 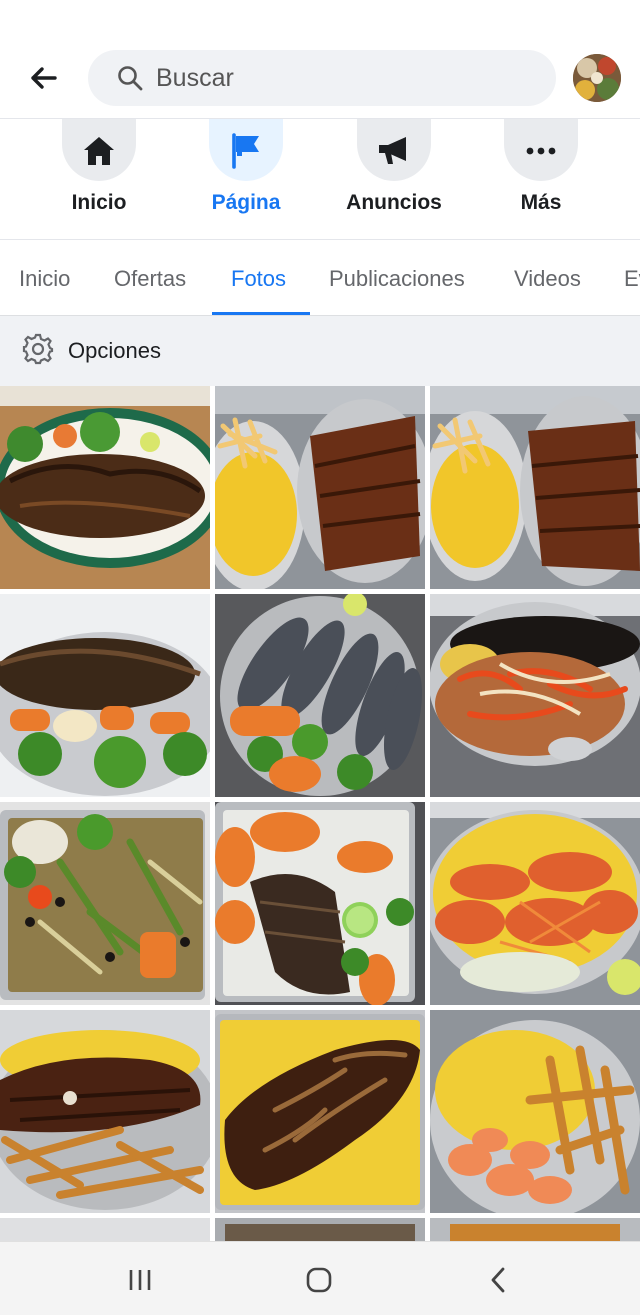 What do you see at coordinates (105, 487) in the screenshot?
I see `photo-whole-grilled-fish` at bounding box center [105, 487].